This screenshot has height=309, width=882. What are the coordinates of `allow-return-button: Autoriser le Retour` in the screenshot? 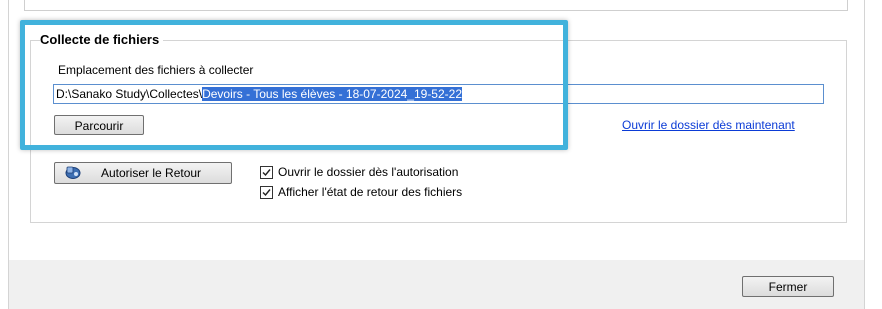 It's located at (143, 173).